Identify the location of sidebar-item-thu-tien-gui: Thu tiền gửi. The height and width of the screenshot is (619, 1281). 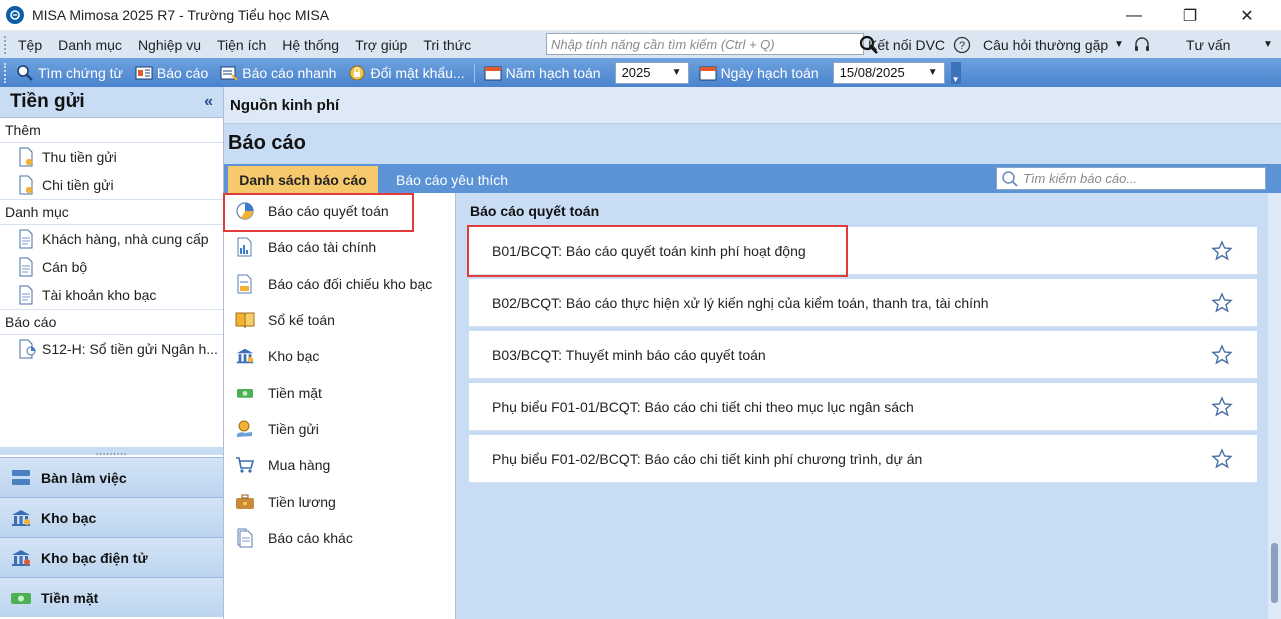
(111, 157).